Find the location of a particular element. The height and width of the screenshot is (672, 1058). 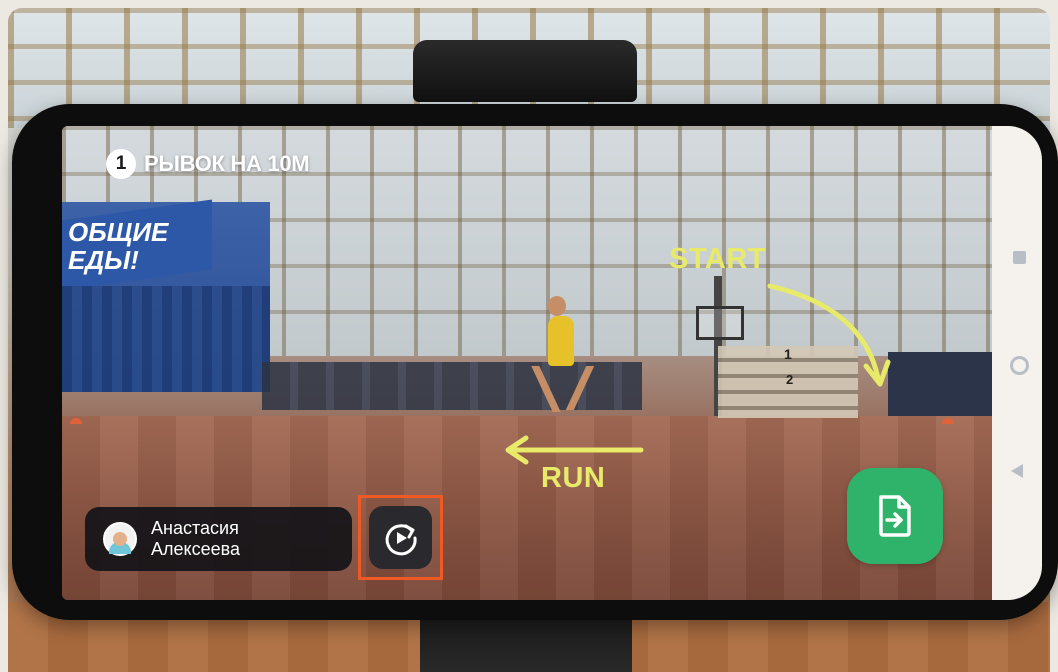

hoop-backboard is located at coordinates (720, 323).